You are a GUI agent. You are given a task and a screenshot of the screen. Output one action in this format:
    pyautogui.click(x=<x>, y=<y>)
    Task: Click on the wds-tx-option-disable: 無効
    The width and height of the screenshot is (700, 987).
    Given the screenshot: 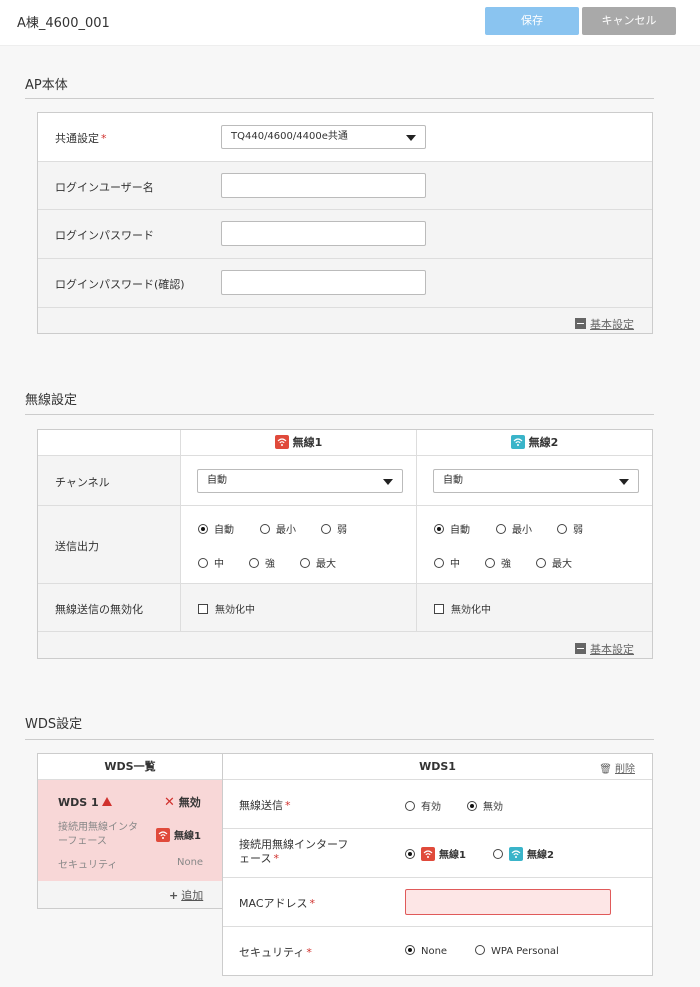 What is the action you would take?
    pyautogui.click(x=485, y=805)
    